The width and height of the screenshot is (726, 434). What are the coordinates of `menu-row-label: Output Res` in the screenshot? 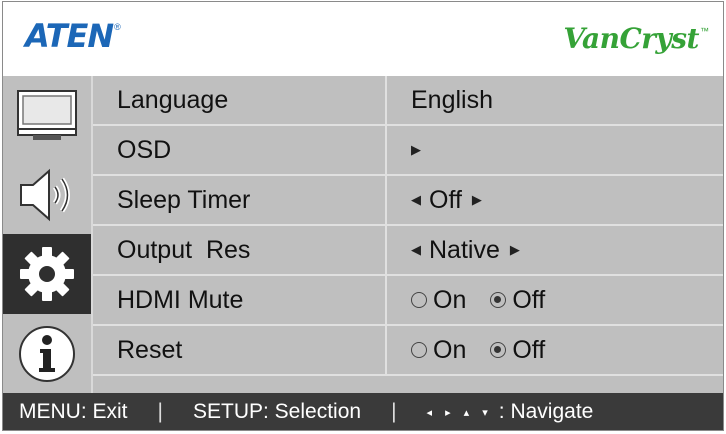 It's located at (184, 250).